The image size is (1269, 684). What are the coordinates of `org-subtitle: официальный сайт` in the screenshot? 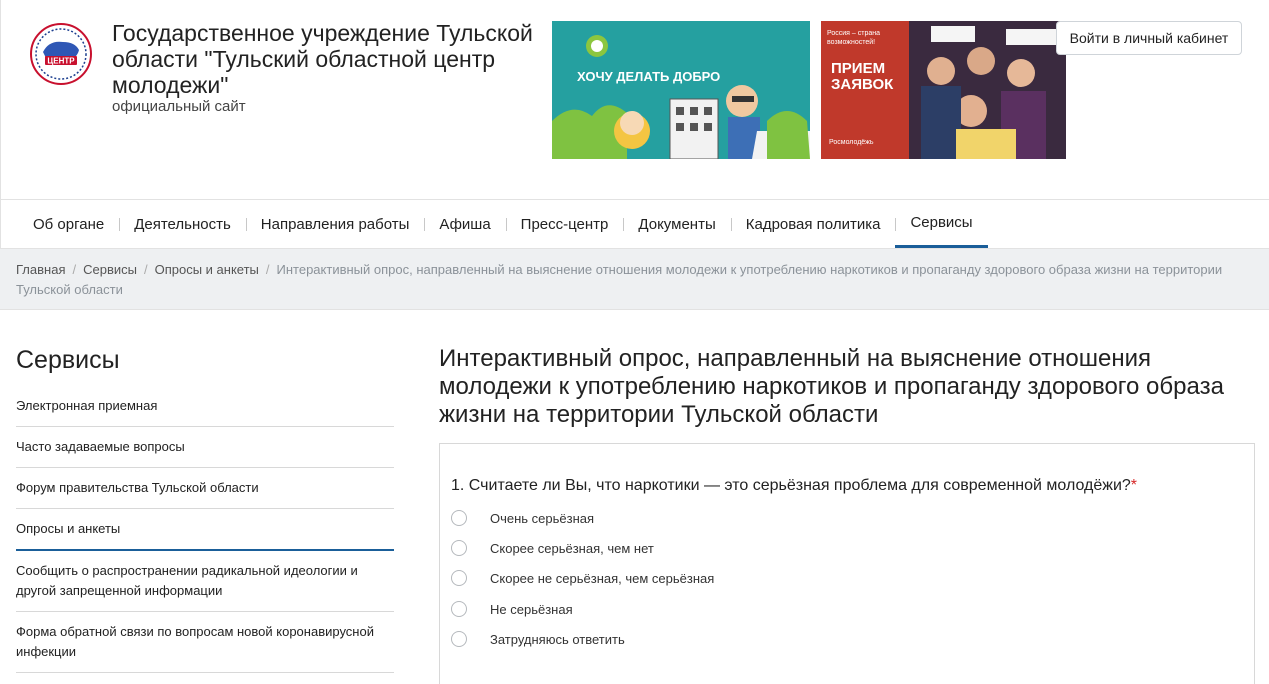 It's located at (179, 106).